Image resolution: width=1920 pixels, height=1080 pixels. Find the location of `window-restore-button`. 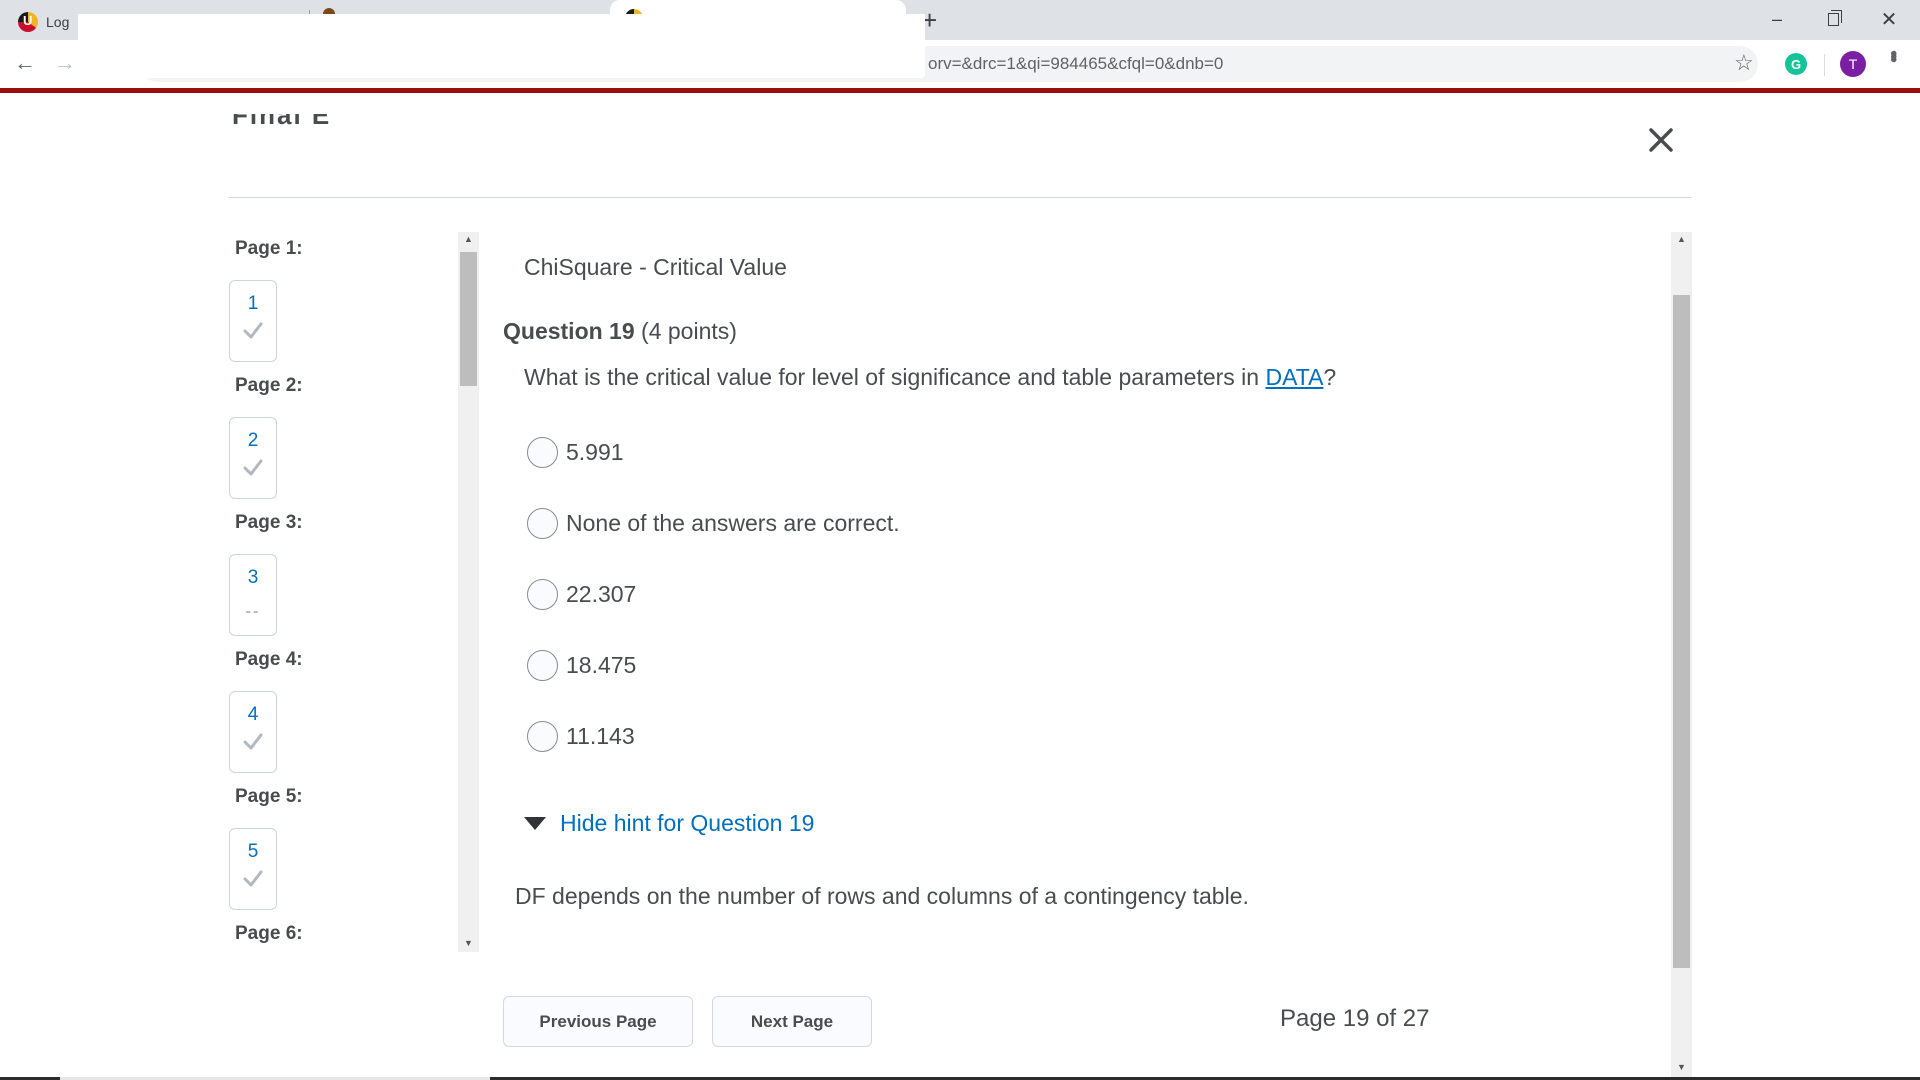

window-restore-button is located at coordinates (1833, 19).